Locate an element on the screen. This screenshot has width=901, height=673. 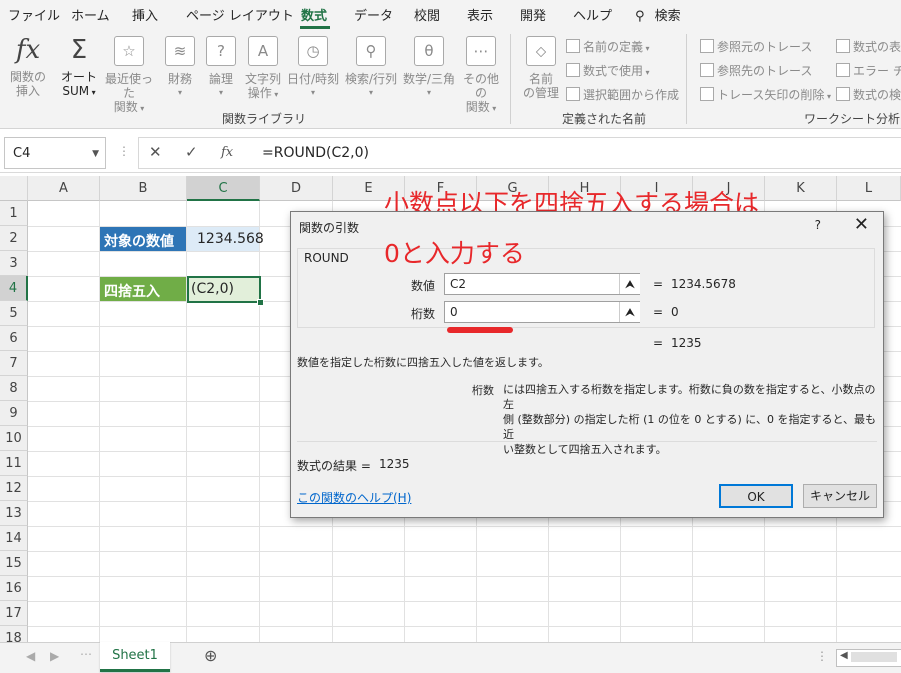
math-trig-button: θ 数学/三角 ▾ is located at coordinates (429, 68).